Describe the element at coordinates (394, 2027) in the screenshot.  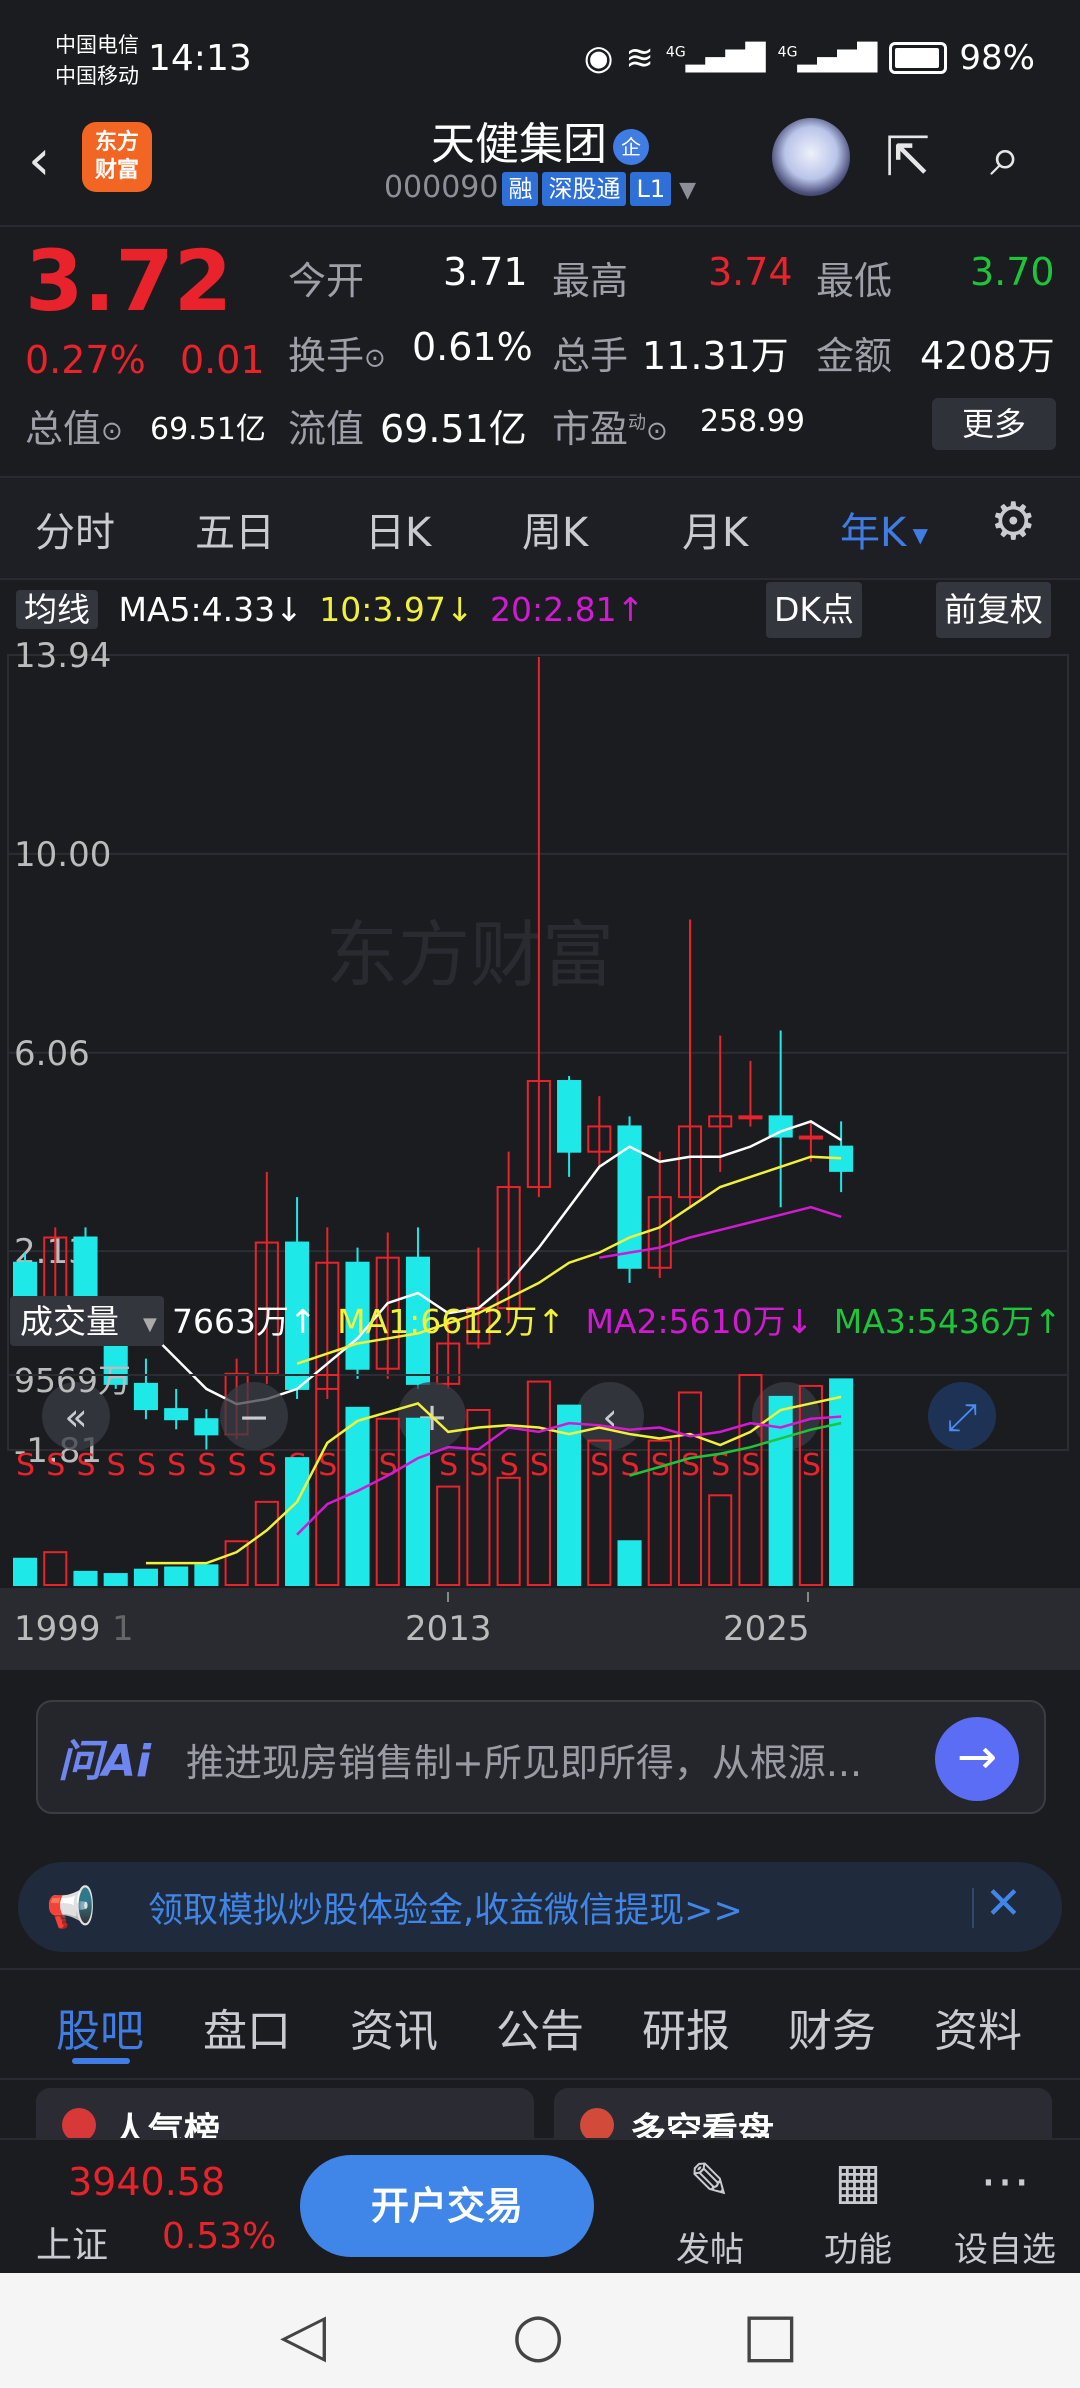
I see `tab-news: 资讯` at that location.